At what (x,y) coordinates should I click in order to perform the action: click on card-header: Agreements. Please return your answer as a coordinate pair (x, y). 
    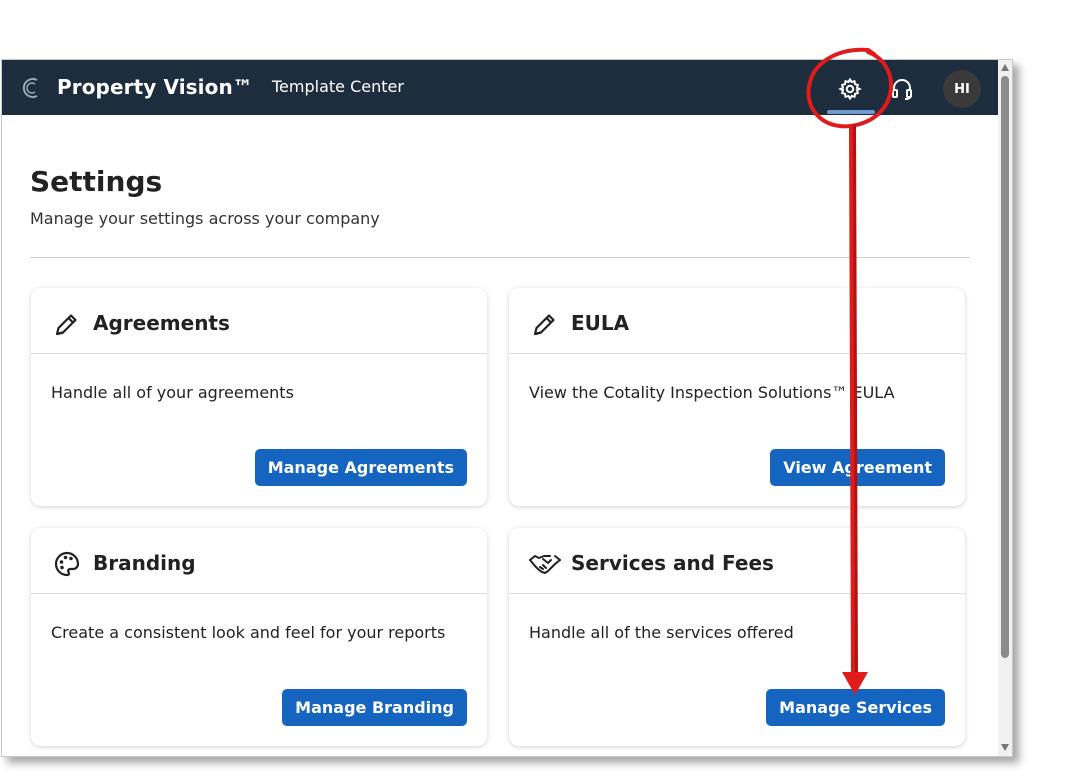
    Looking at the image, I should click on (259, 321).